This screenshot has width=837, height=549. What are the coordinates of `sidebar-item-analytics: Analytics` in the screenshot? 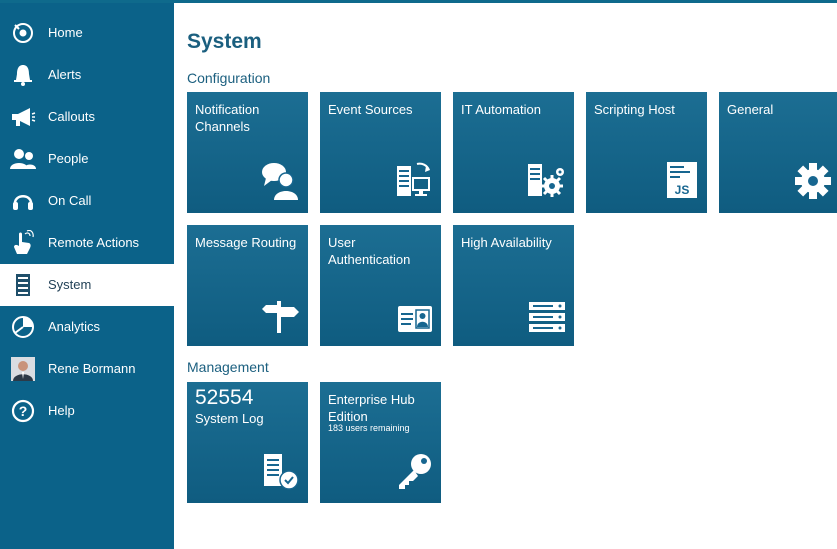 It's located at (87, 327).